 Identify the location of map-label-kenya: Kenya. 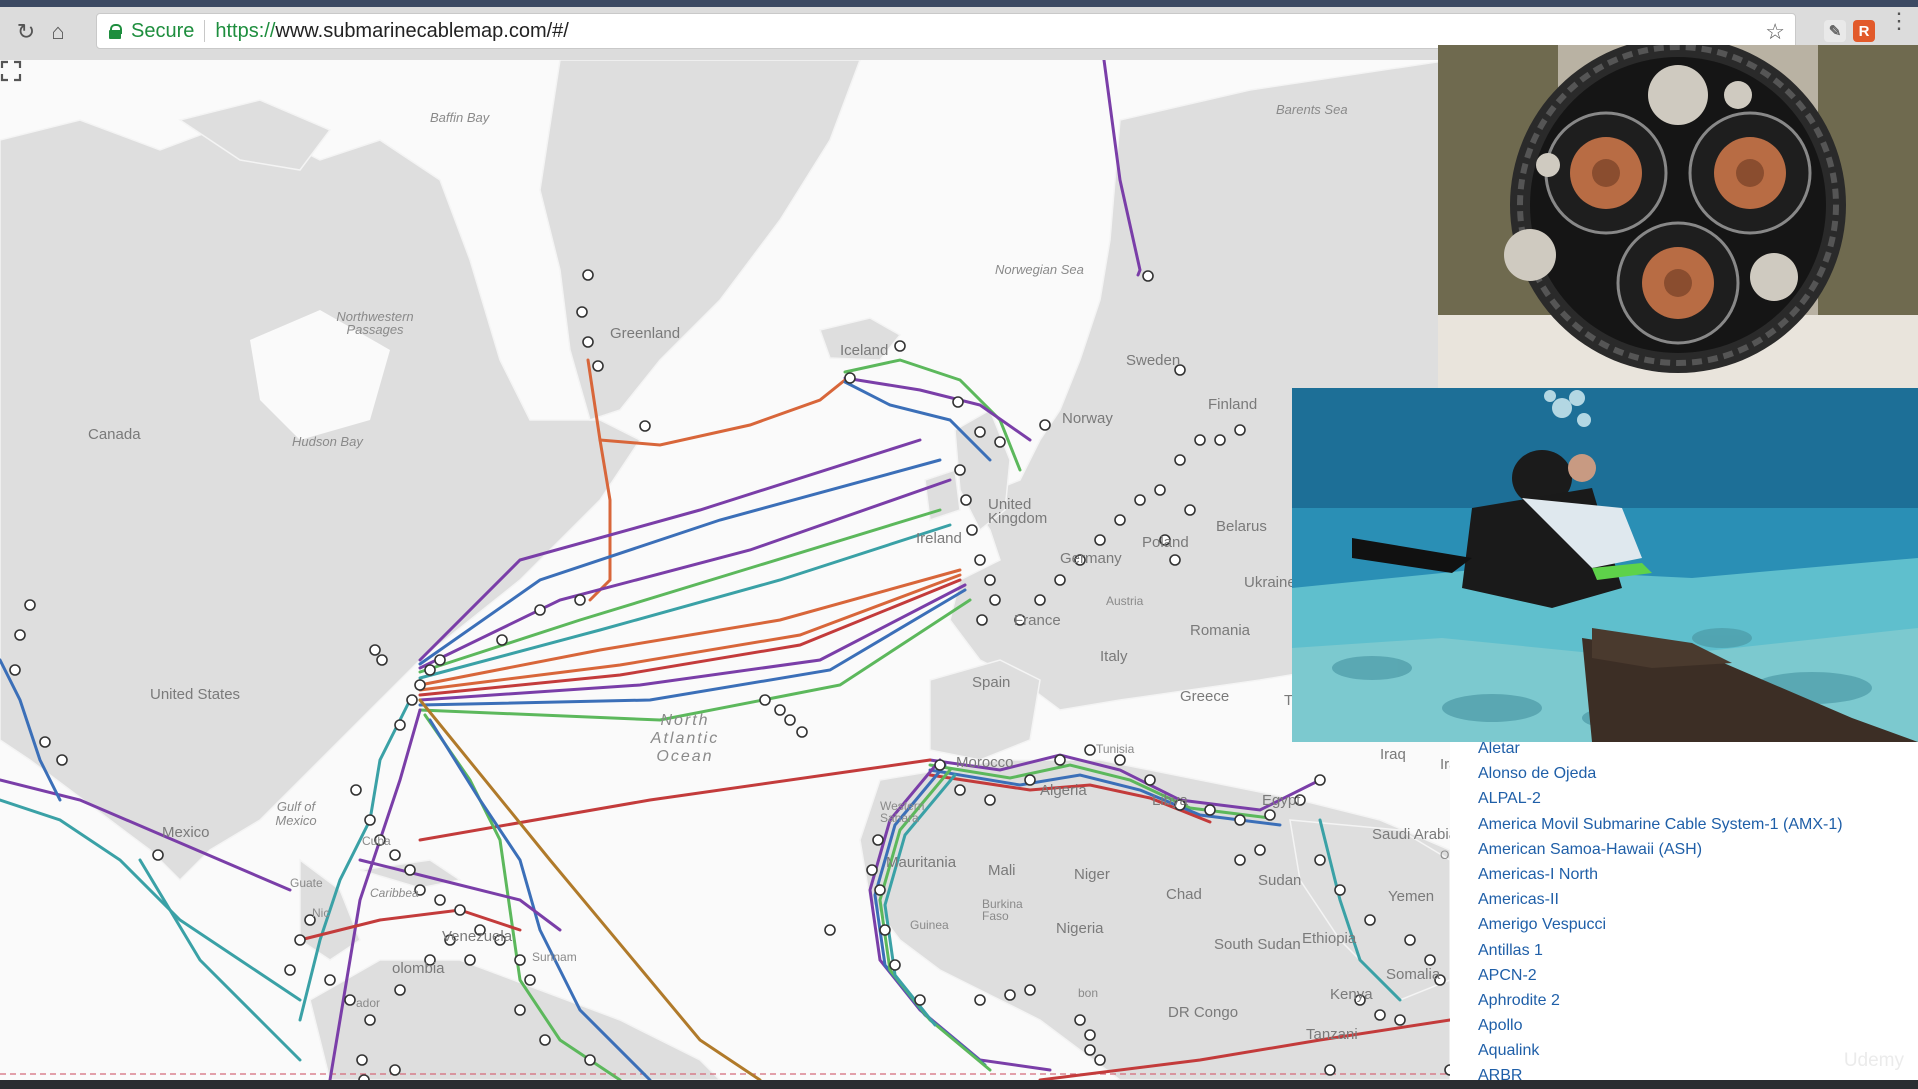
(1351, 994).